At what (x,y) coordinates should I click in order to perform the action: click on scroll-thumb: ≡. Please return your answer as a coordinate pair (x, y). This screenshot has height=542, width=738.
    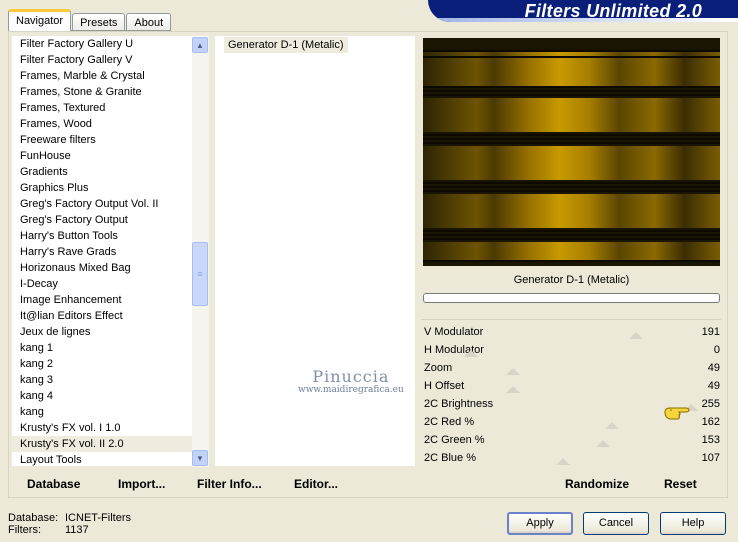
    Looking at the image, I should click on (200, 274).